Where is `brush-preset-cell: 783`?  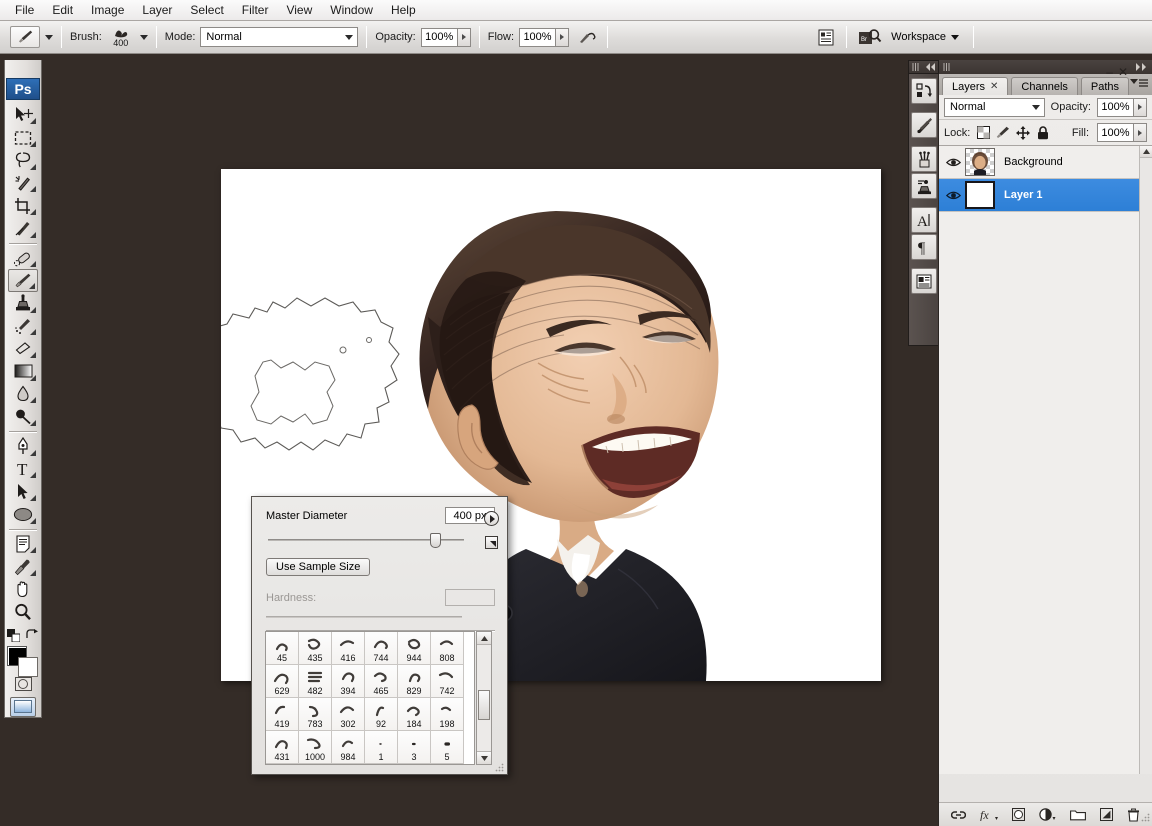
brush-preset-cell: 783 is located at coordinates (315, 714).